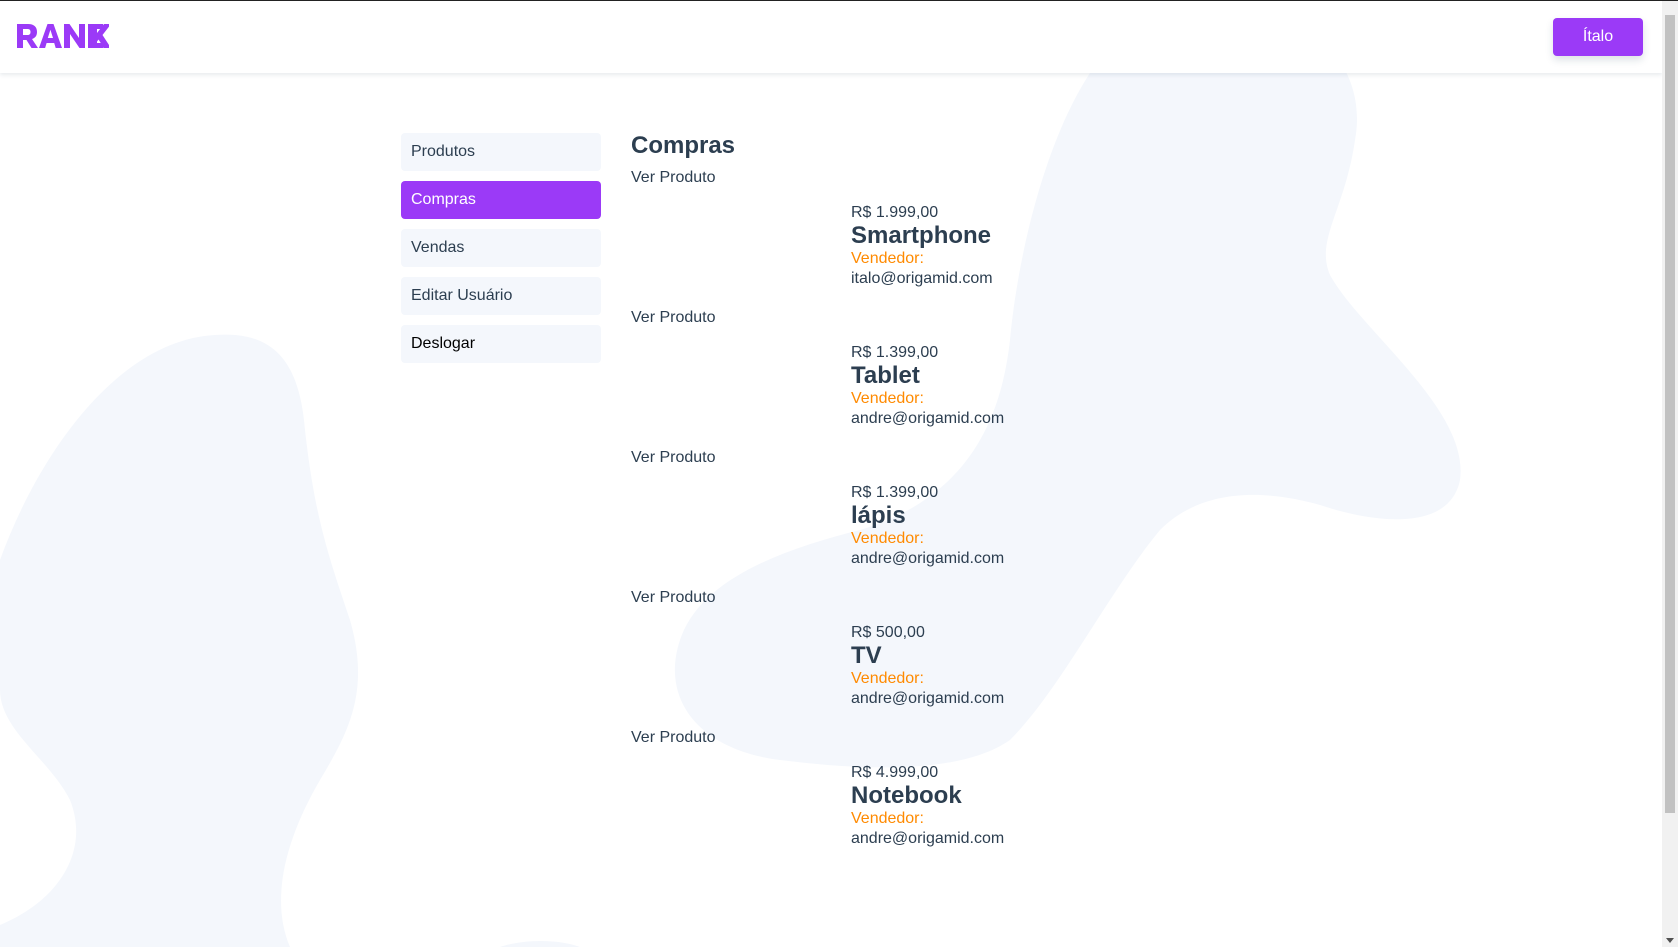 Image resolution: width=1678 pixels, height=947 pixels. What do you see at coordinates (501, 344) in the screenshot?
I see `logout-button: Deslogar` at bounding box center [501, 344].